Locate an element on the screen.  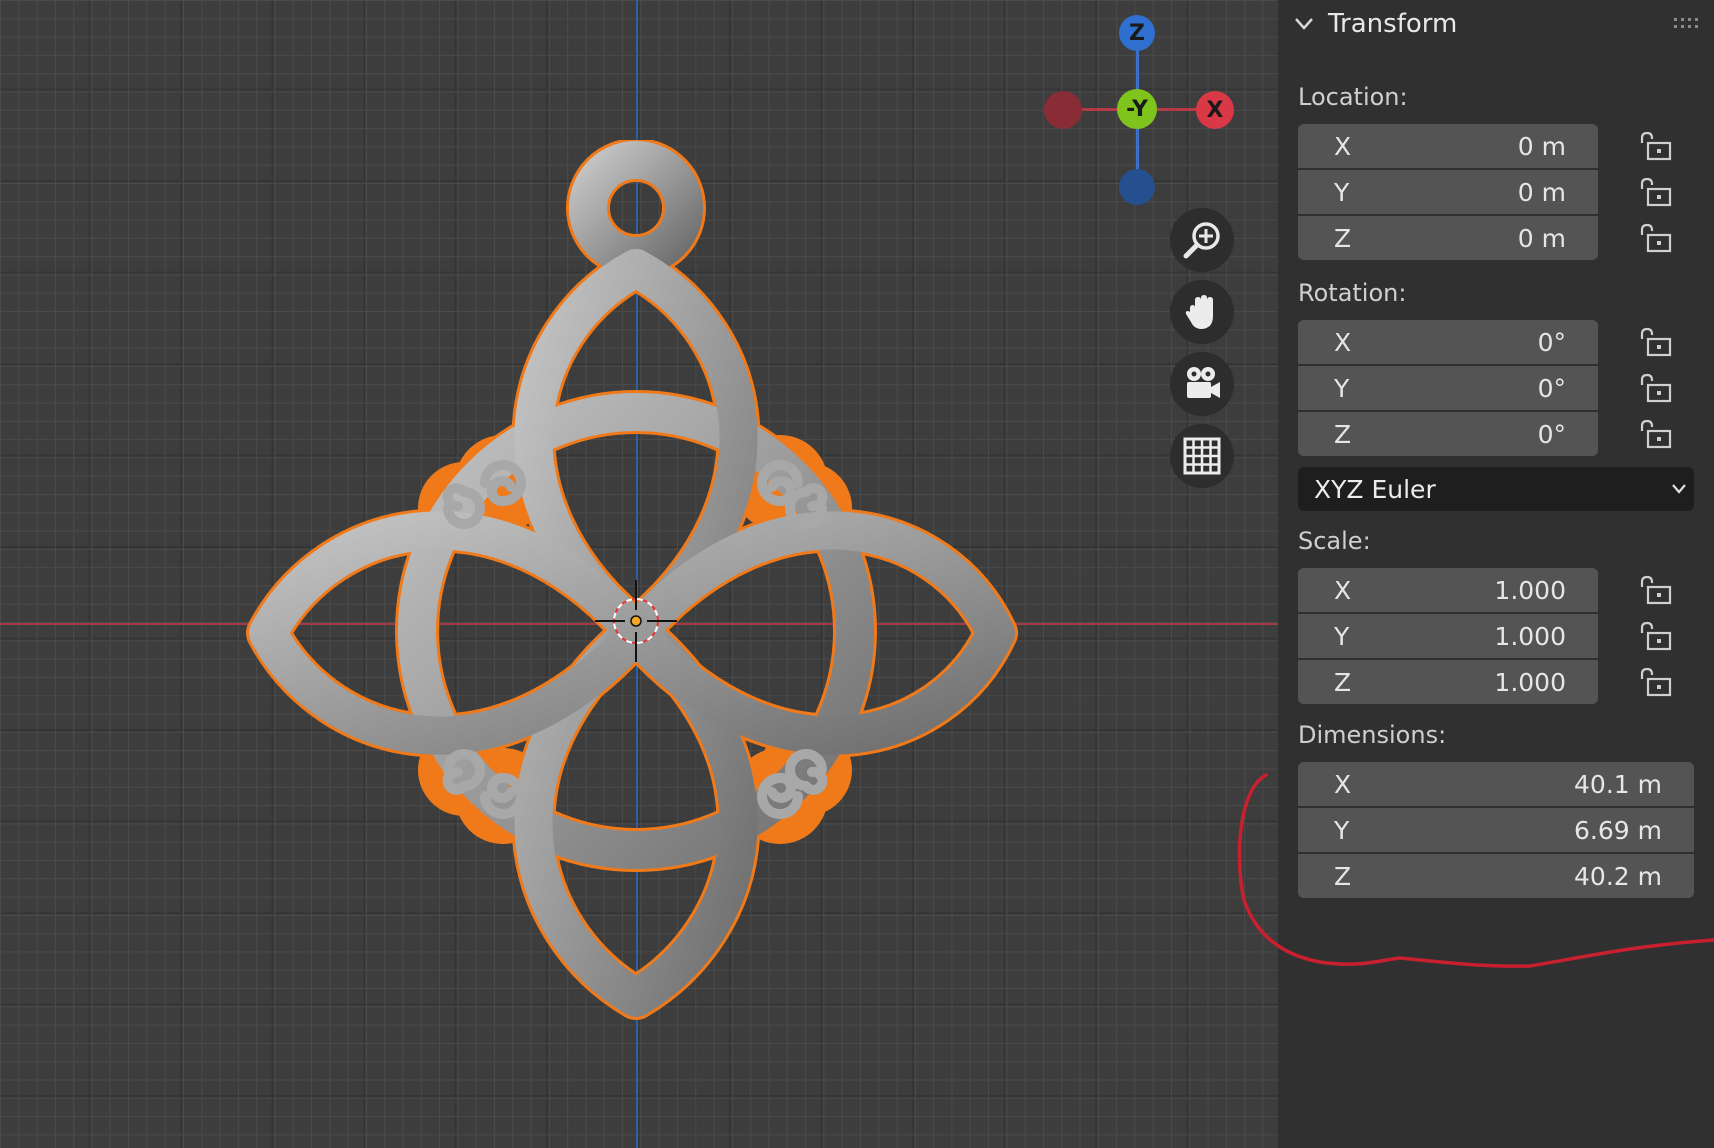
scale-label: Scale: is located at coordinates (1334, 541).